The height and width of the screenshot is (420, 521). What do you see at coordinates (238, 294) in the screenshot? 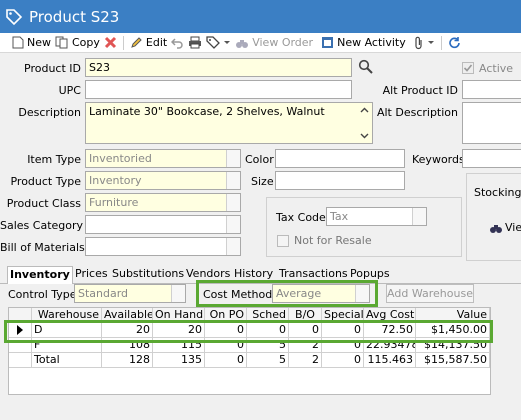
I see `cost-method-label: Cost Method` at bounding box center [238, 294].